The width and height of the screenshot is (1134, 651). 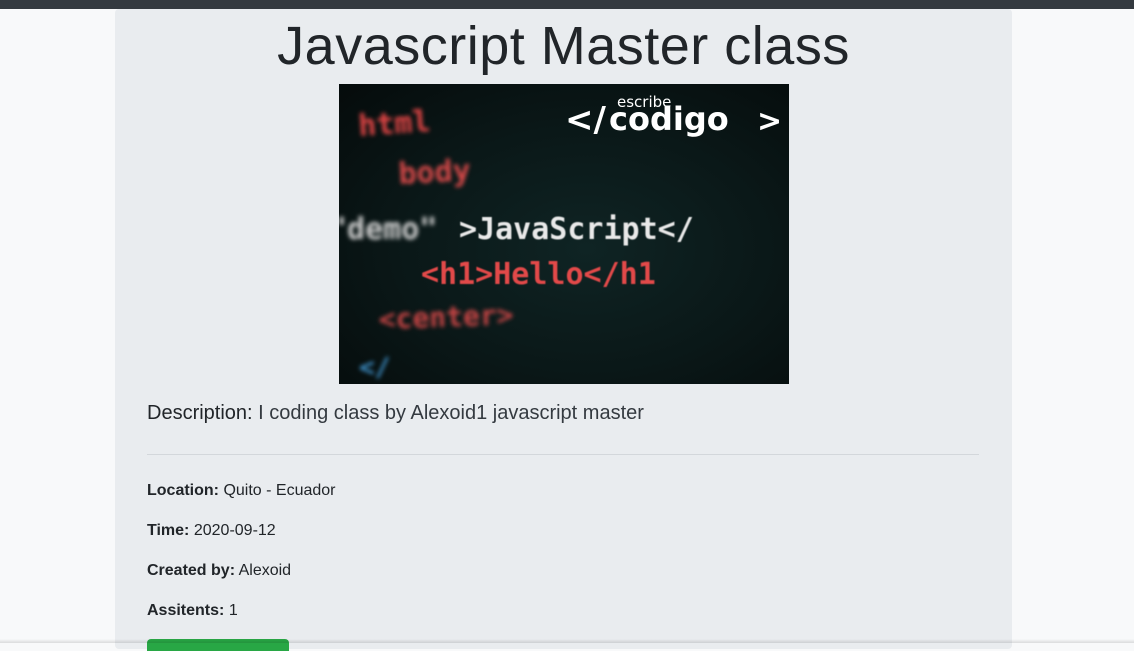 I want to click on description-label: Description:, so click(x=200, y=413).